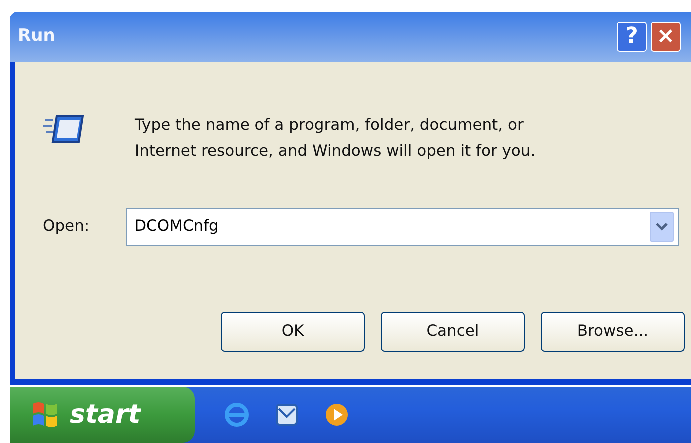 This screenshot has height=443, width=691. Describe the element at coordinates (287, 415) in the screenshot. I see `envelope-icon` at that location.